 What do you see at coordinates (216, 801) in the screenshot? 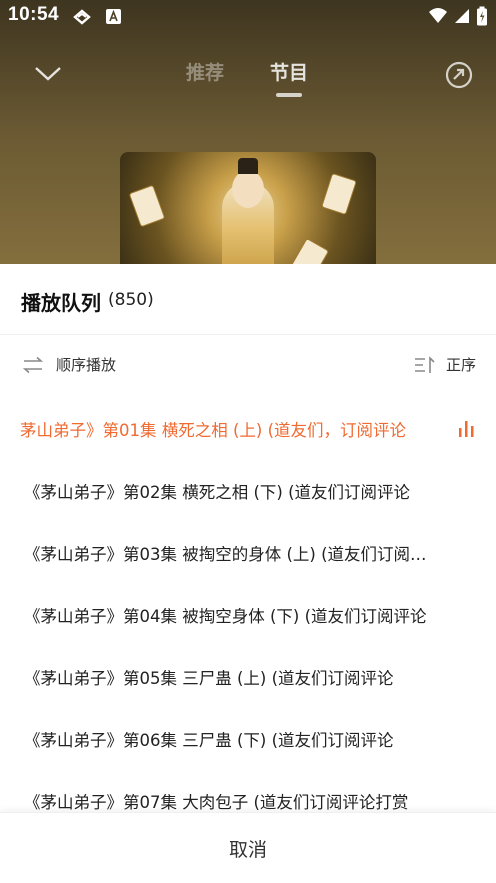
I see `episode-title: 《茅山弟子》第07集 大肉包子 (道友们订阅评论打赏` at bounding box center [216, 801].